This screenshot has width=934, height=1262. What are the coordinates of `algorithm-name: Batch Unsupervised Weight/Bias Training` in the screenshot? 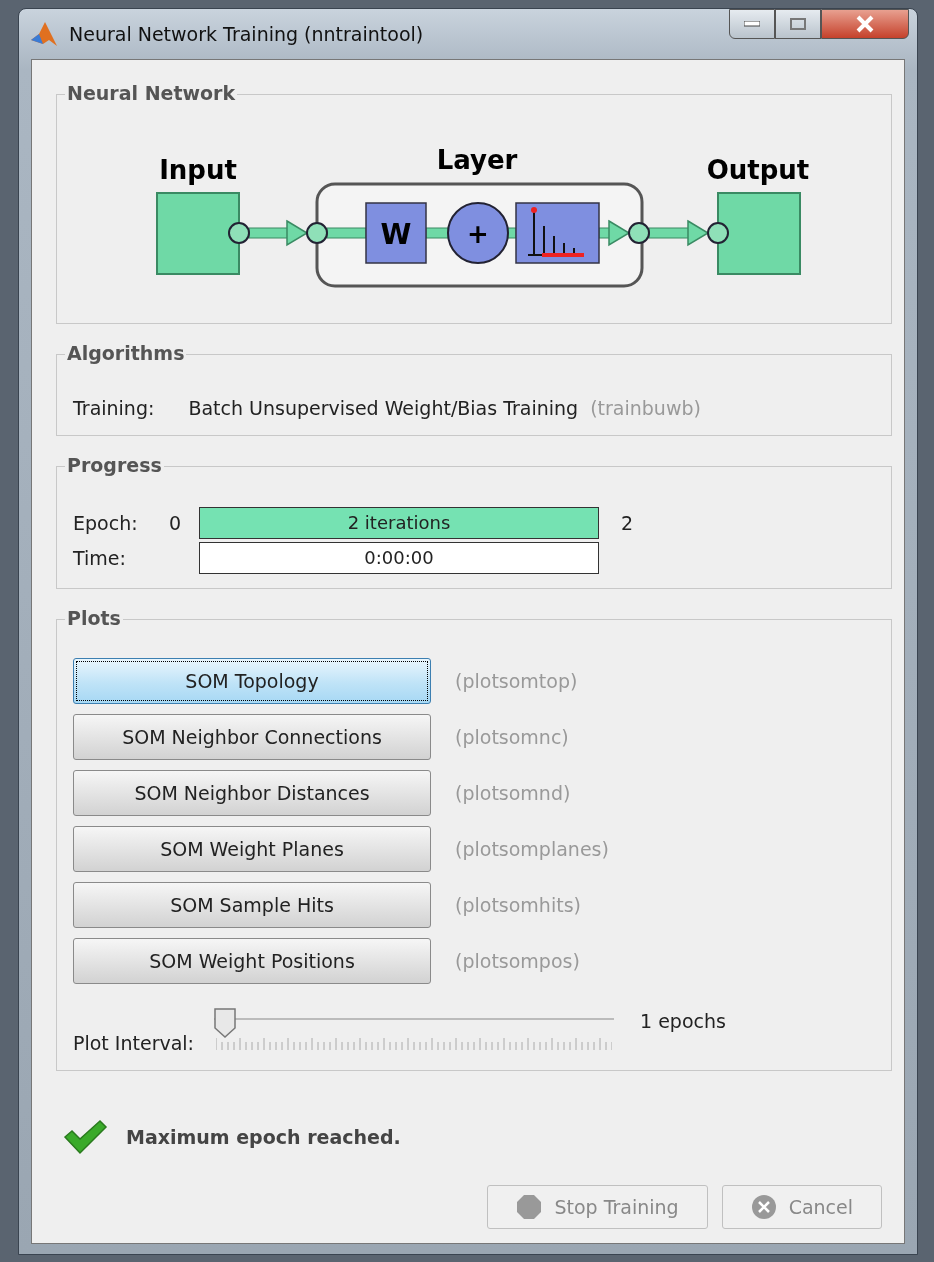 It's located at (383, 408).